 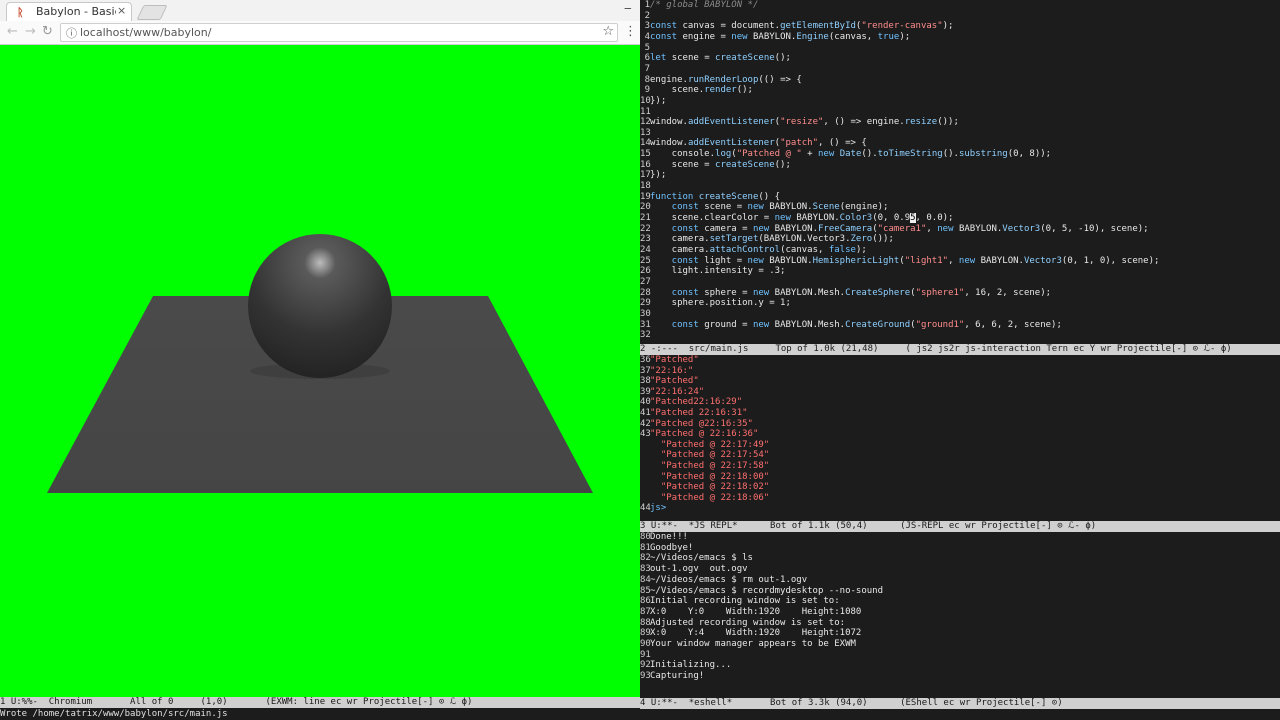 What do you see at coordinates (666, 371) in the screenshot?
I see `repl-line: 37"22:16:"` at bounding box center [666, 371].